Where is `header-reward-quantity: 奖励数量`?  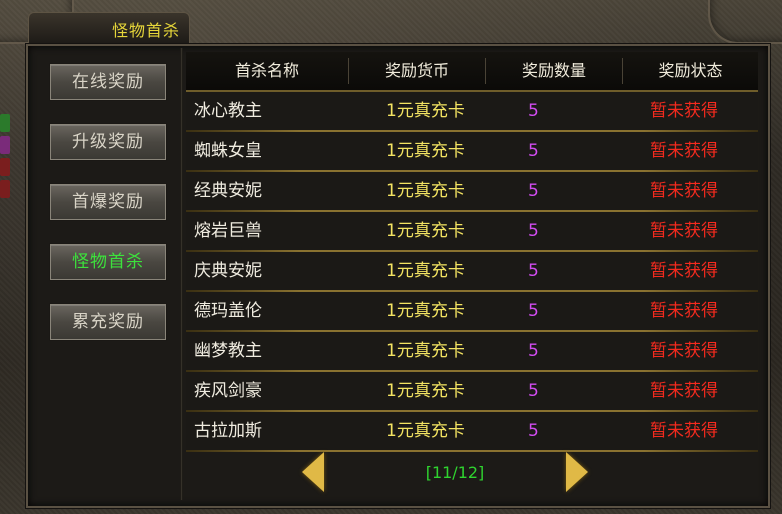
header-reward-quantity: 奖励数量 is located at coordinates (553, 70).